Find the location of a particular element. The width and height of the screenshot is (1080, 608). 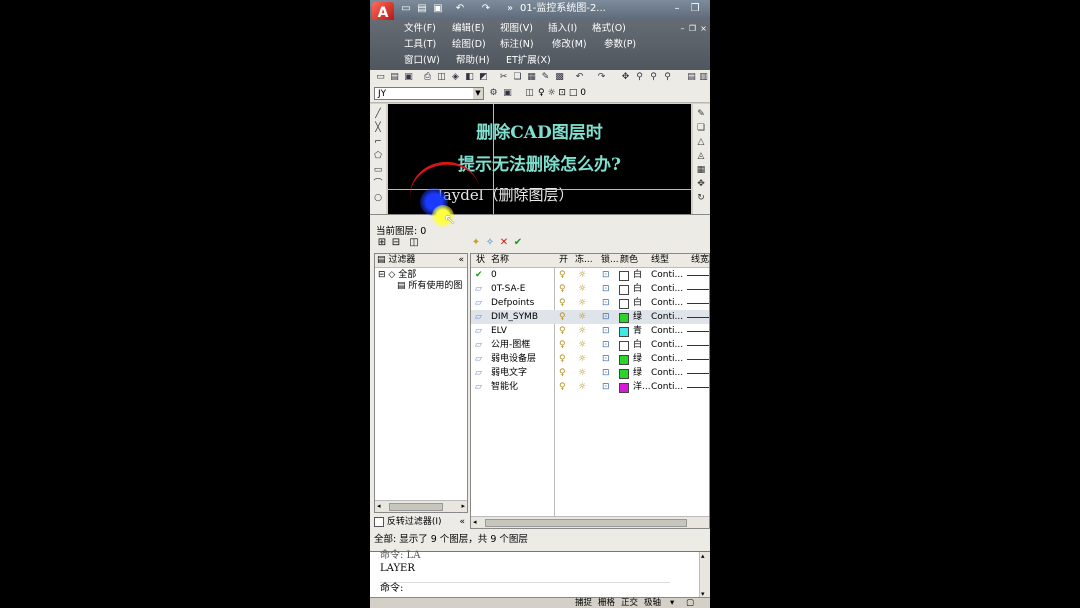

mirror-icon: △ is located at coordinates (701, 142).